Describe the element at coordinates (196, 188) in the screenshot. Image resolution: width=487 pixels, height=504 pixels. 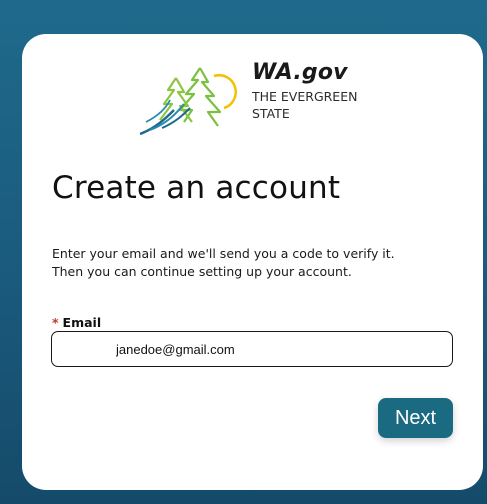
I see `page-title: Create an account` at that location.